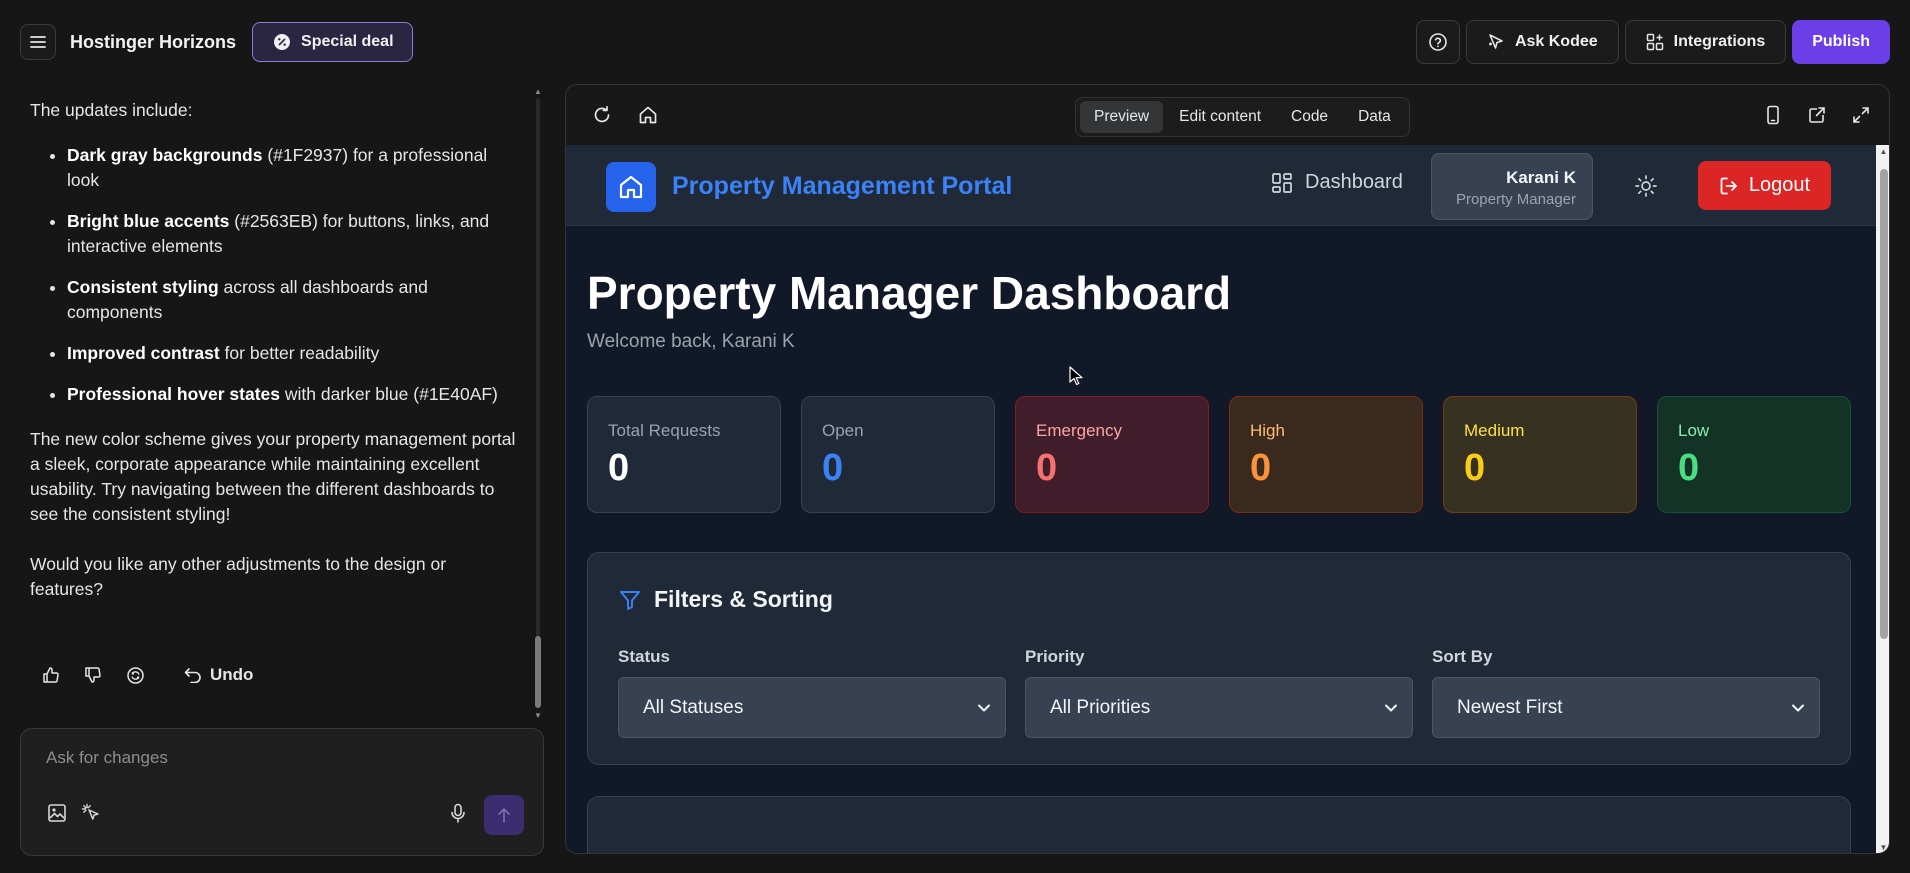 The height and width of the screenshot is (873, 1910). I want to click on chat-scrollbar: ▲ ▼, so click(538, 404).